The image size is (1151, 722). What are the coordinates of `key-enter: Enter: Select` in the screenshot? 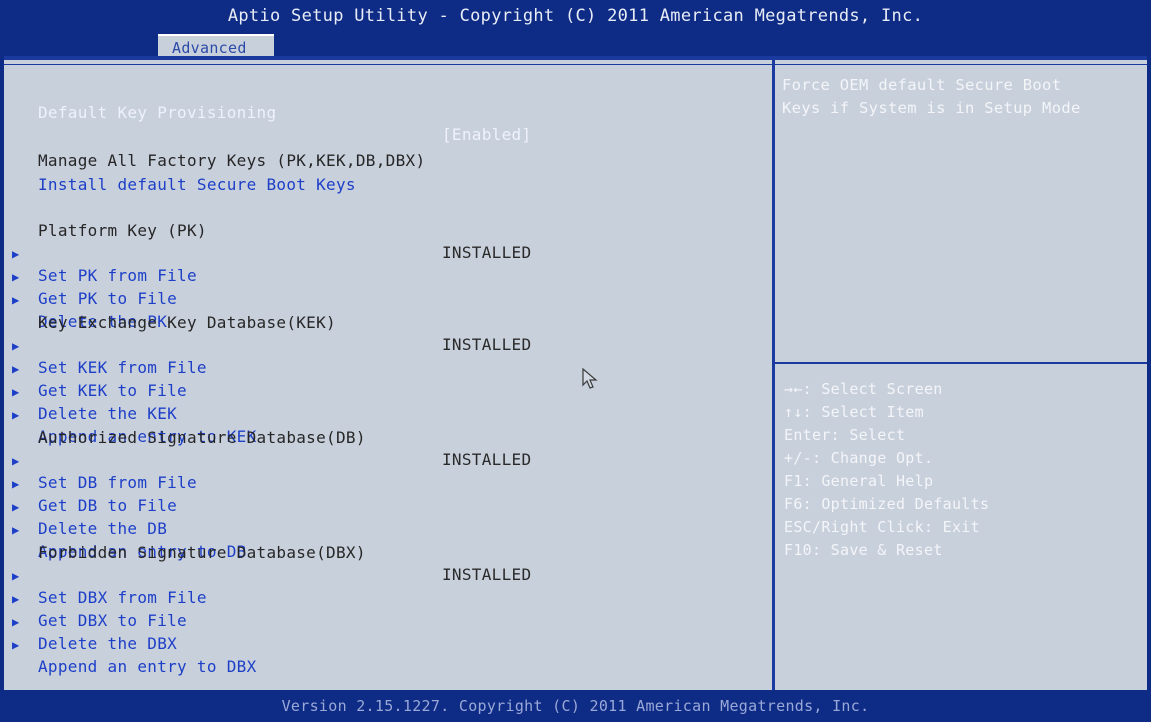 It's located at (845, 435).